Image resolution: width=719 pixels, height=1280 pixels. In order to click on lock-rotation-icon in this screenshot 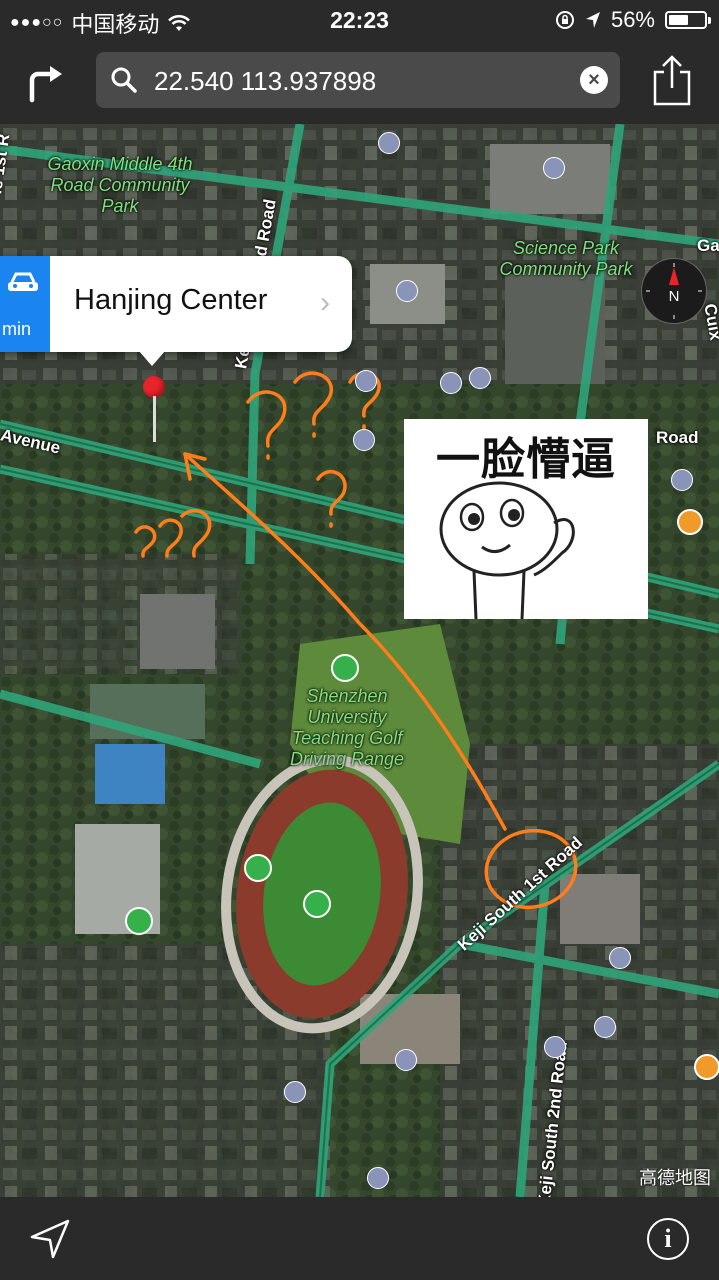, I will do `click(564, 20)`.